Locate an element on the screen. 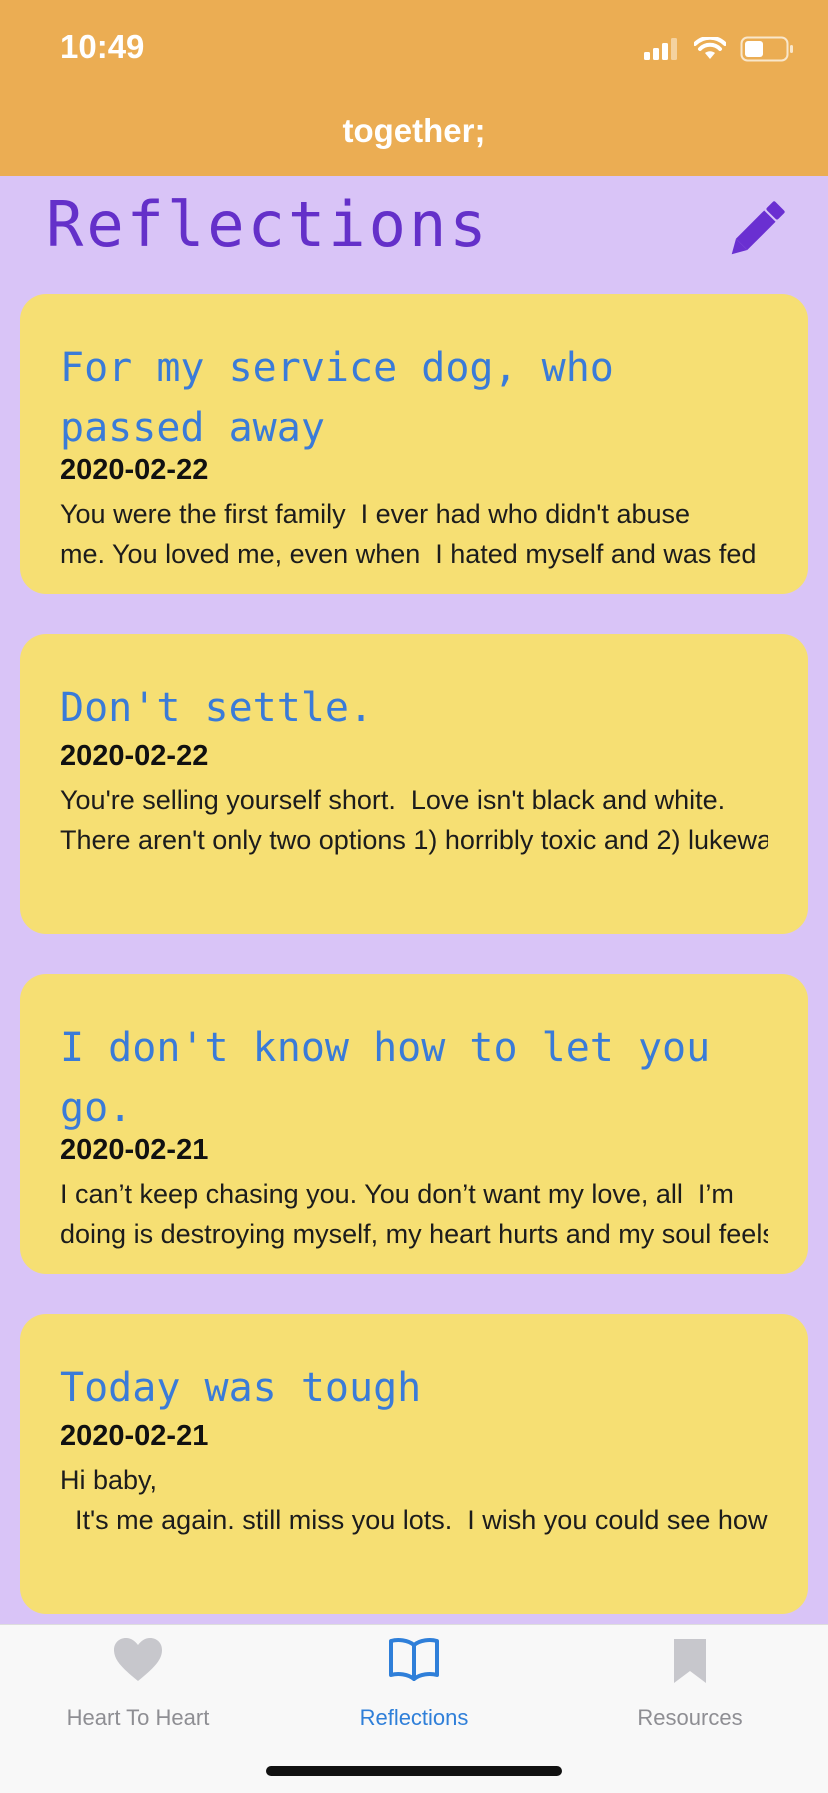 The width and height of the screenshot is (828, 1793). tab-reflections: Reflections is located at coordinates (414, 1685).